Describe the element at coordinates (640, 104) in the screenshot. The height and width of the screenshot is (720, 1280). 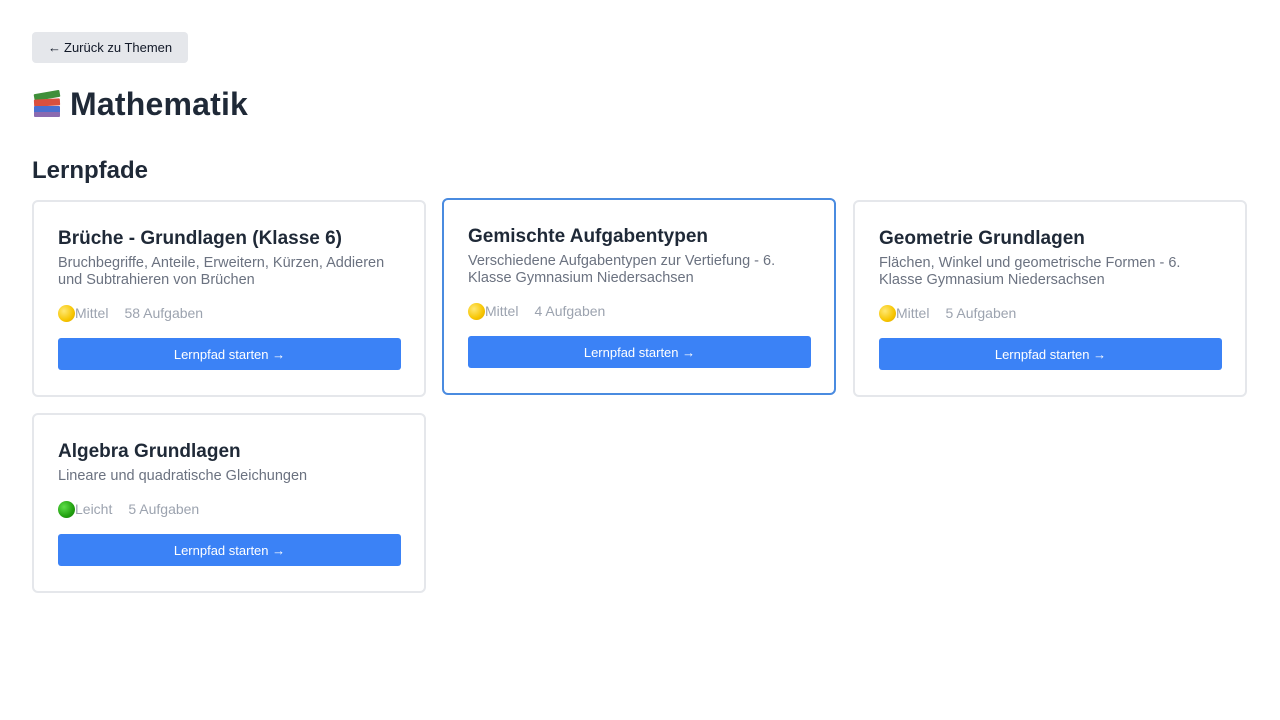
I see `page-header: Mathematik` at that location.